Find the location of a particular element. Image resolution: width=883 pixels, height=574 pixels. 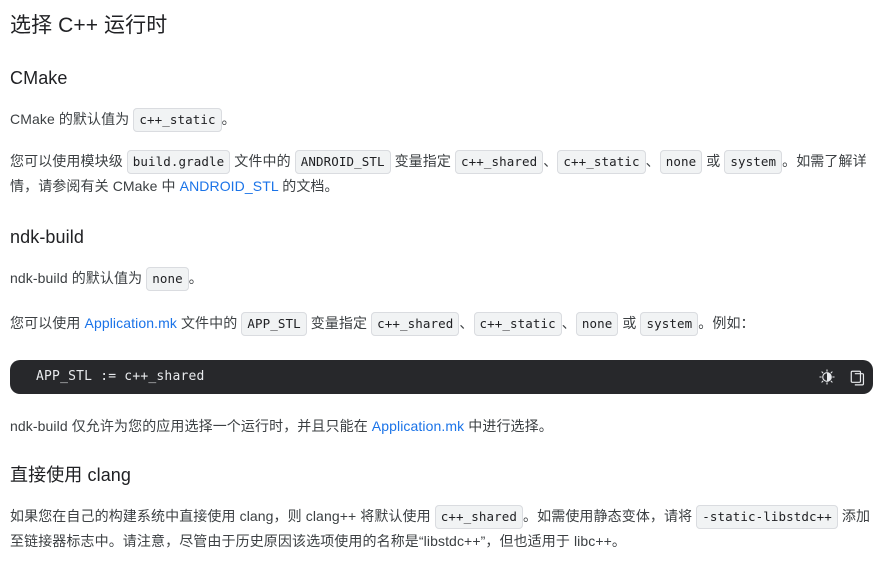

ndk-build-default-paragraph: ndk-build 的默认值为 none。 is located at coordinates (441, 270).